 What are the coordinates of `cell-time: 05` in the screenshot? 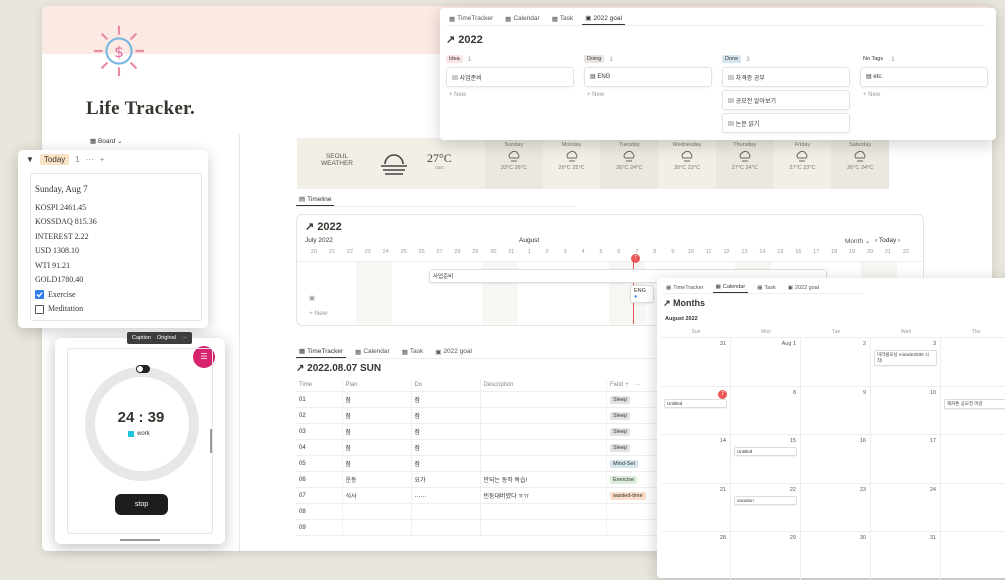 It's located at (319, 463).